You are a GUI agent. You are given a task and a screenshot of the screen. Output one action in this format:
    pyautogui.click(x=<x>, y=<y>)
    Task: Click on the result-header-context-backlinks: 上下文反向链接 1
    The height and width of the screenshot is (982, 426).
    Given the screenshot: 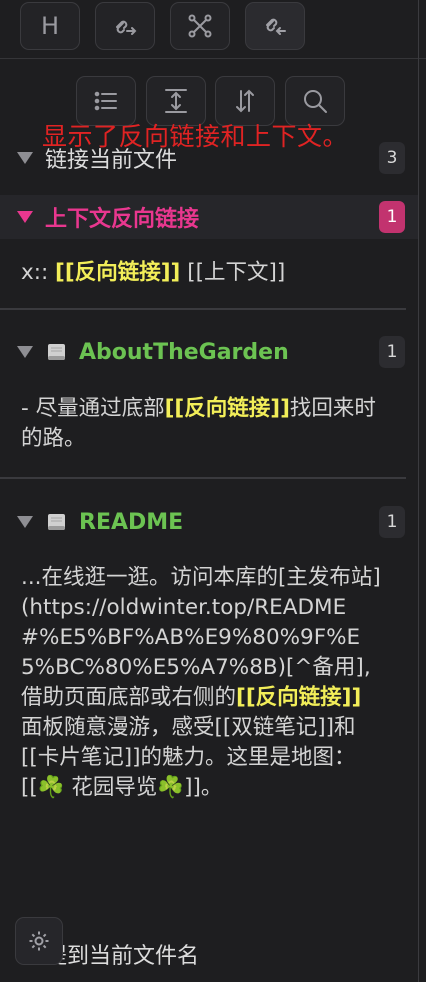 What is the action you would take?
    pyautogui.click(x=209, y=217)
    